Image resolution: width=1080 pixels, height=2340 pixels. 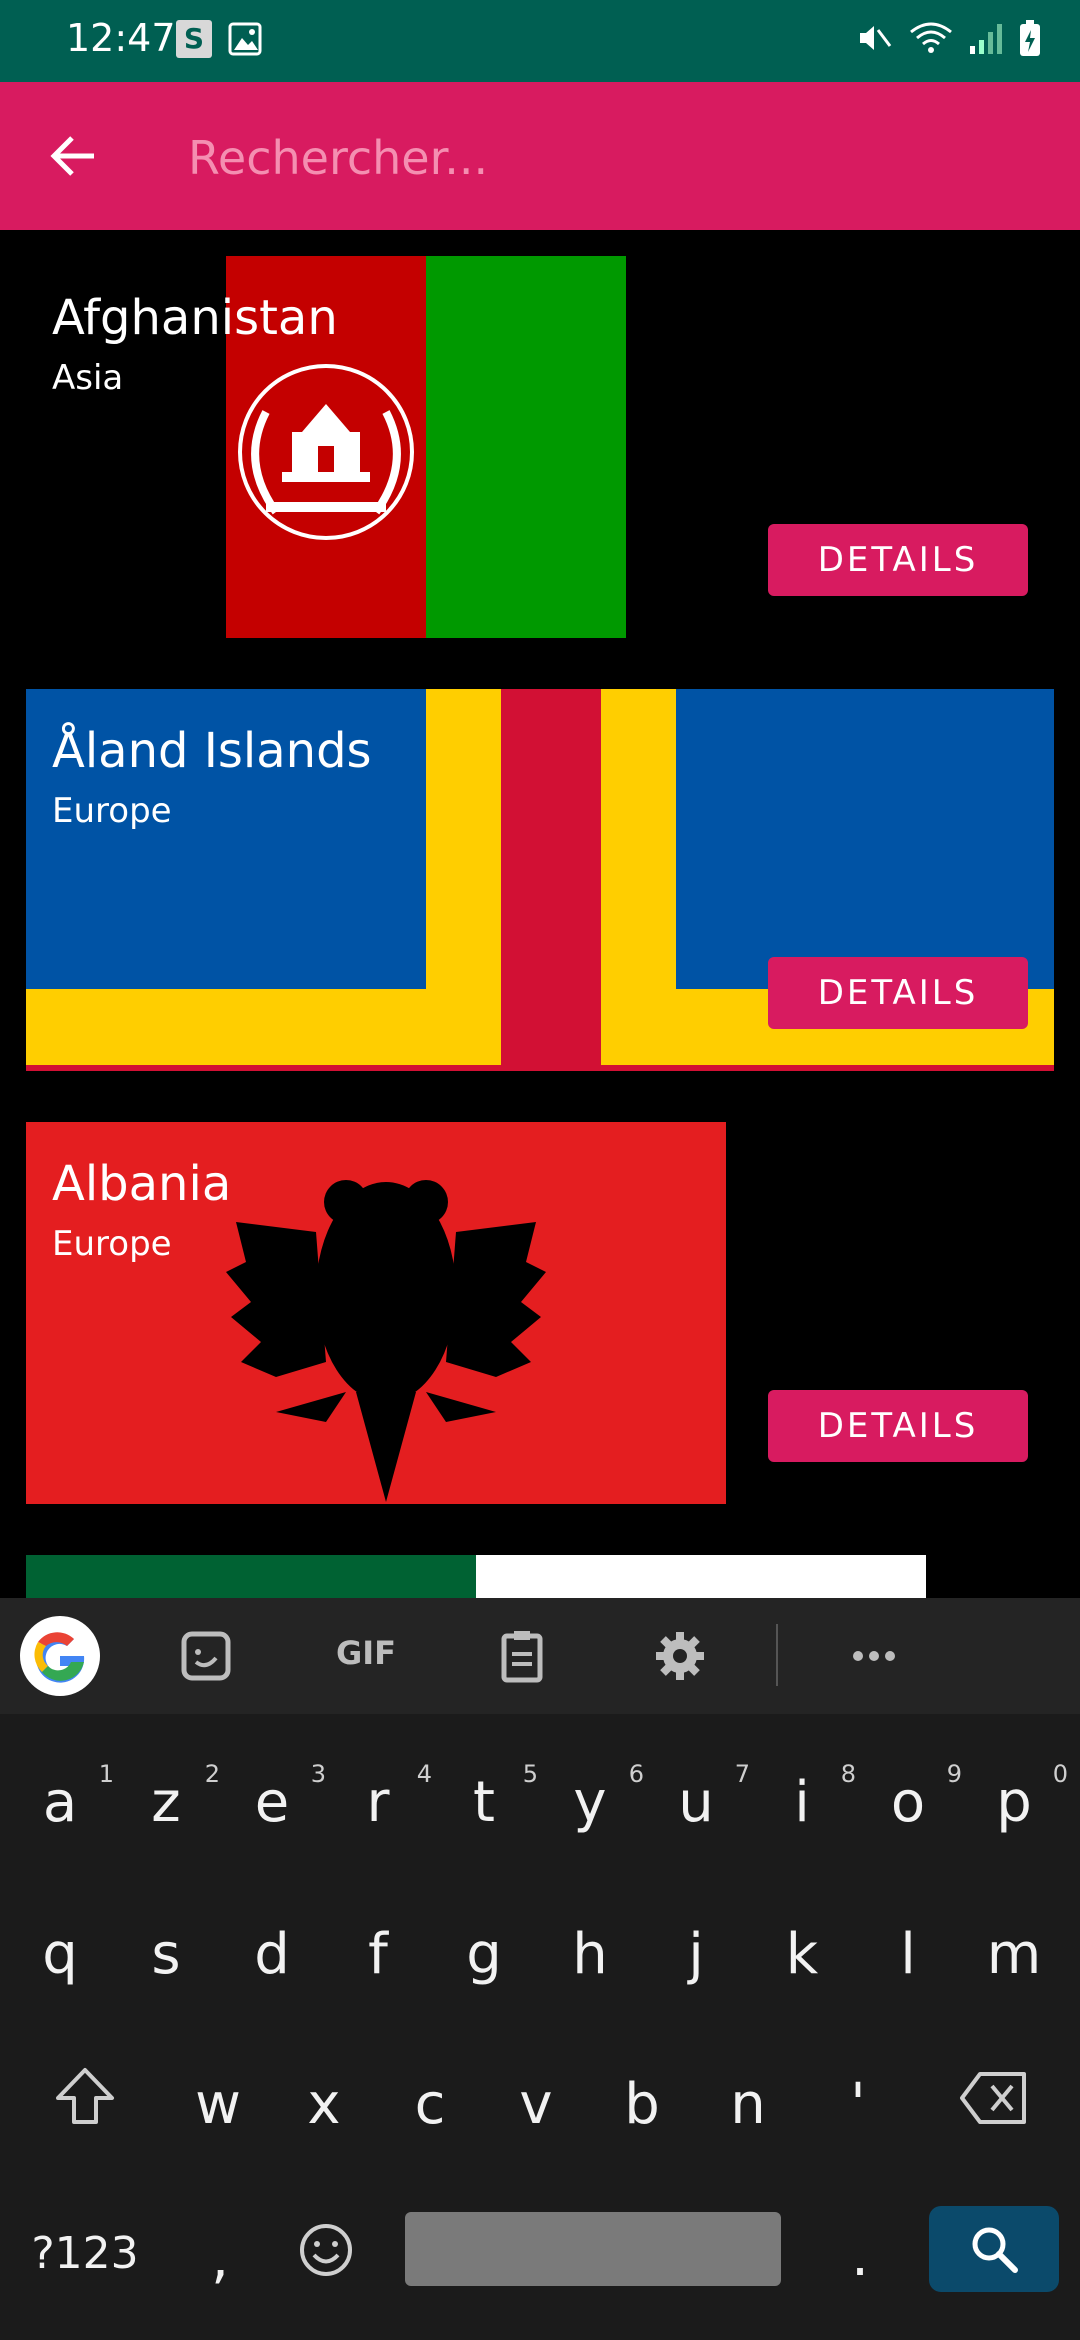 I want to click on key-f: f, so click(x=378, y=1954).